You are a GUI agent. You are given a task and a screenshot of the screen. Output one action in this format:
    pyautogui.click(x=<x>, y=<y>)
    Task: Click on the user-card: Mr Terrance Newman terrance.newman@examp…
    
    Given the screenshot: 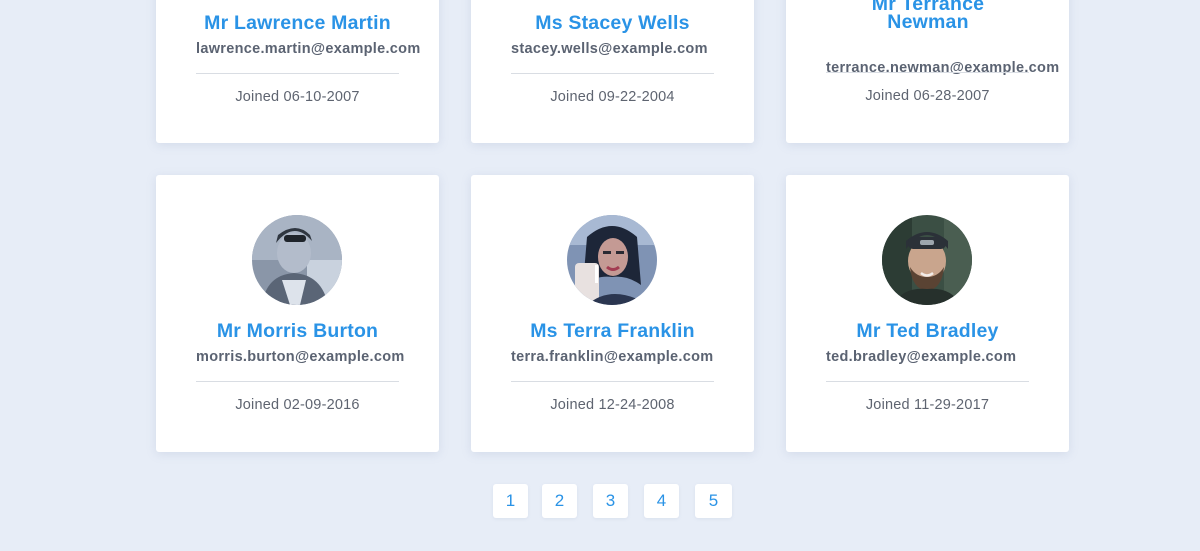 What is the action you would take?
    pyautogui.click(x=927, y=71)
    